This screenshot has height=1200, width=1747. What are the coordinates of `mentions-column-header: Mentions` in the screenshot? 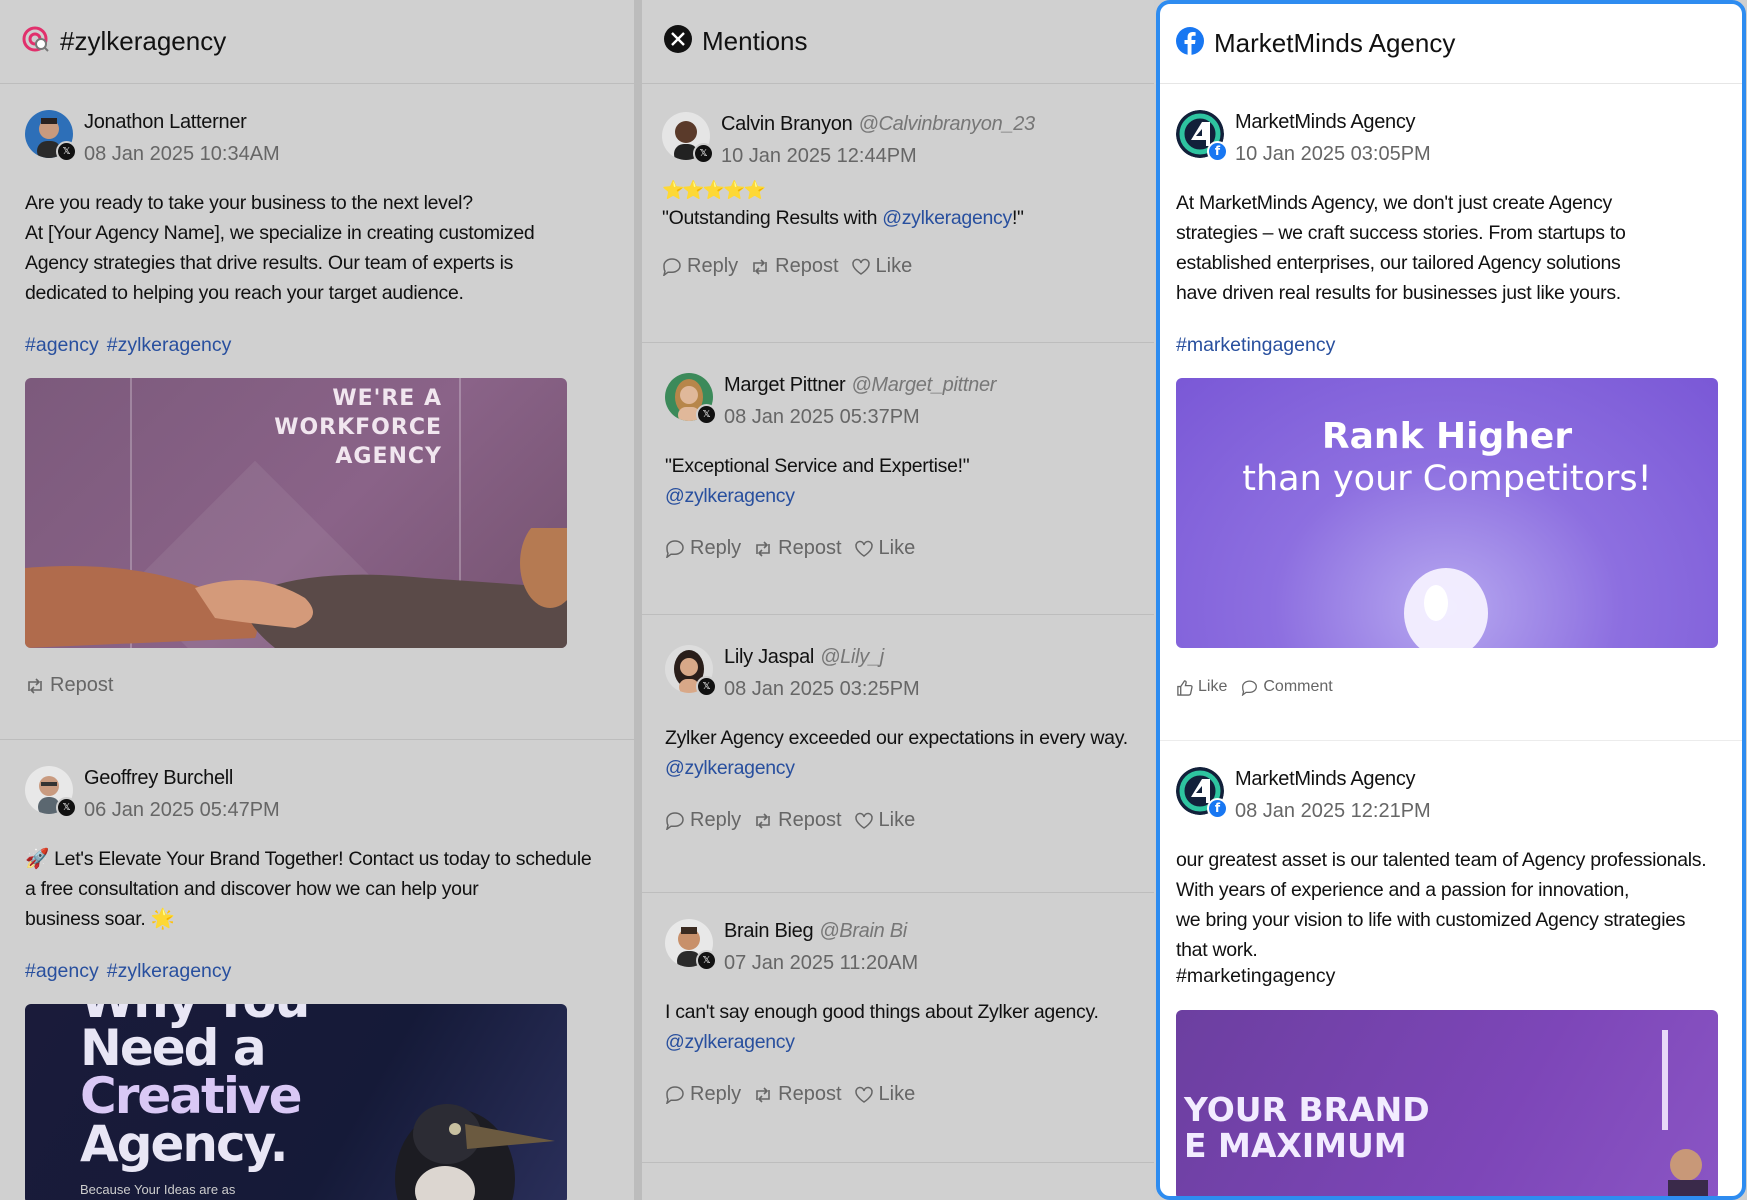 It's located at (898, 42).